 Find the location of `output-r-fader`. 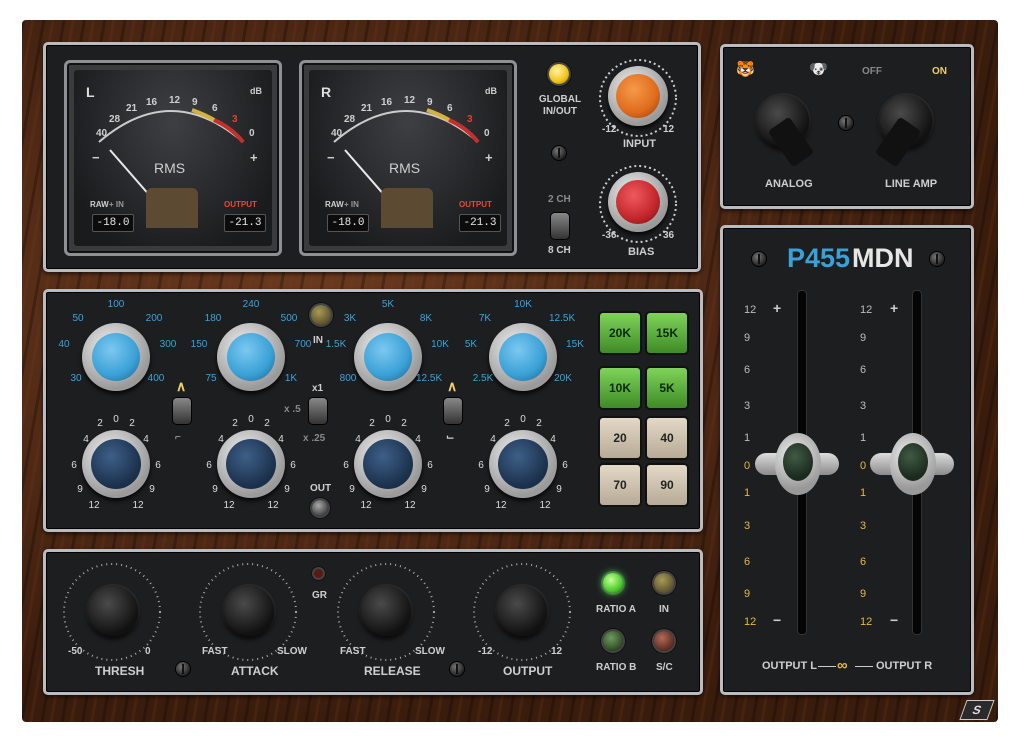

output-r-fader is located at coordinates (912, 464).